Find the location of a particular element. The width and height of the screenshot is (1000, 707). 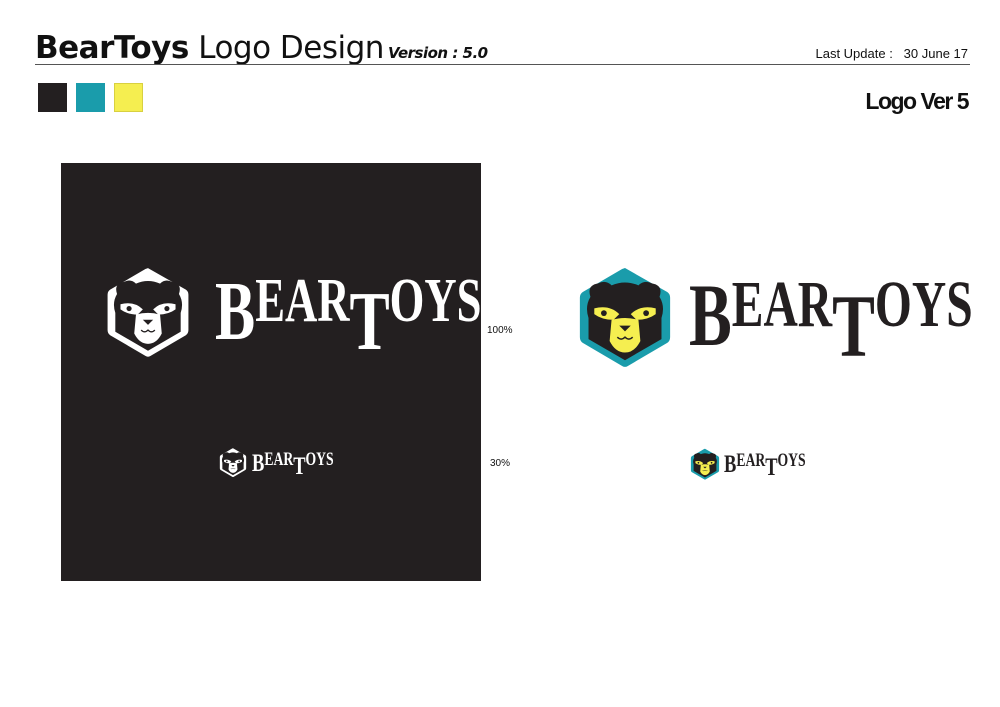

page-title: BearToys Logo Design Version : 5.0 is located at coordinates (261, 48).